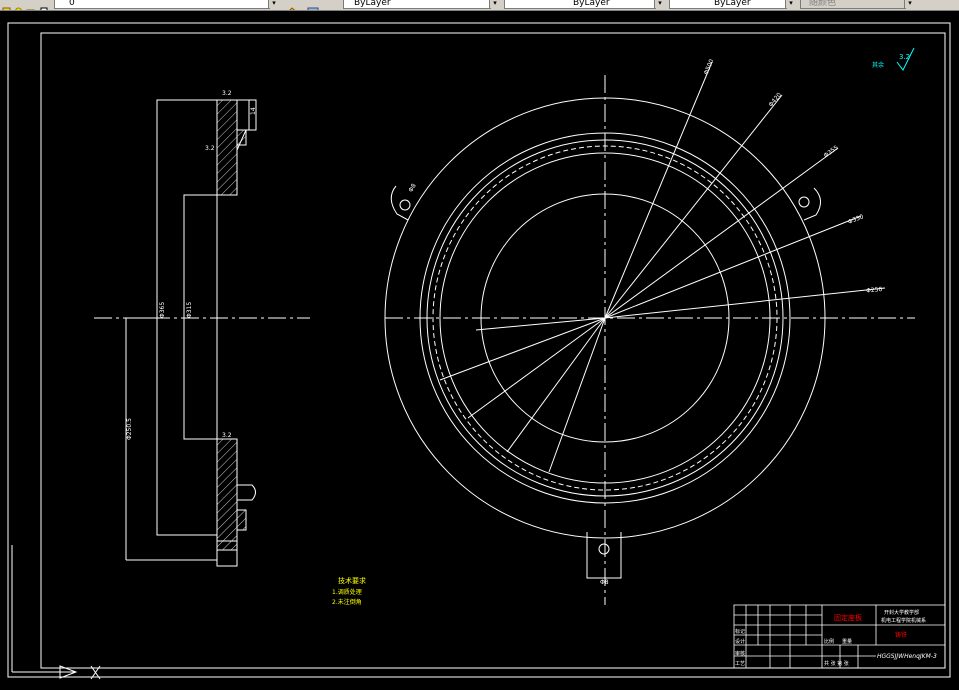 This screenshot has height=690, width=959. What do you see at coordinates (210, 148) in the screenshot?
I see `rough-side-2: 3.2` at bounding box center [210, 148].